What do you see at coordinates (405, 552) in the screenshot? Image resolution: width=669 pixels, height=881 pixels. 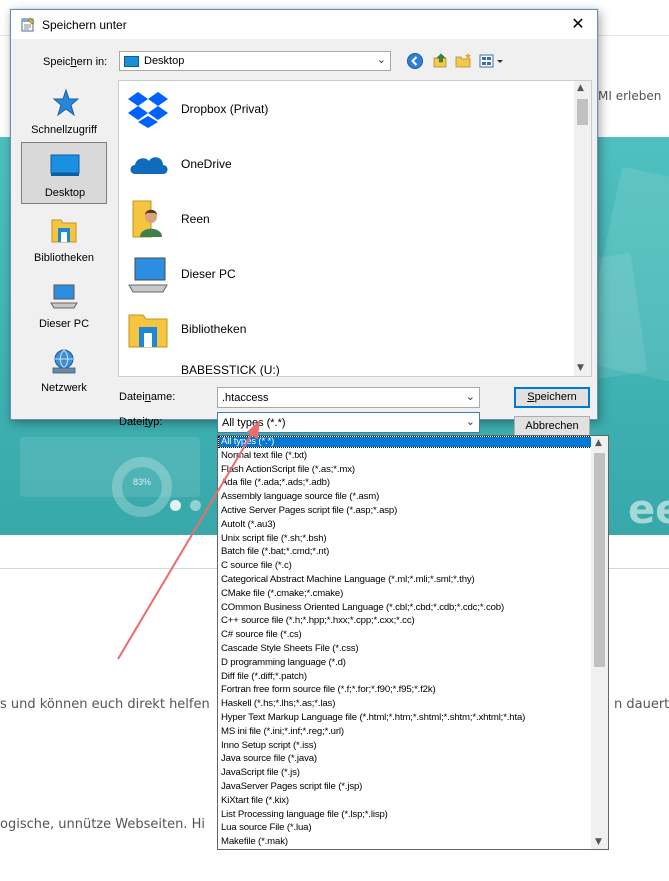 I see `filetype-option: Batch file (*.bat;*.cmd;*.nt)` at bounding box center [405, 552].